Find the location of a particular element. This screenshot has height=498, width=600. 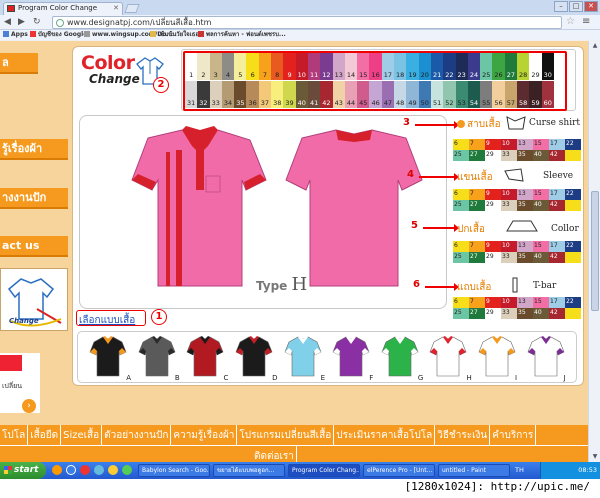

color-swatch: 46 is located at coordinates (375, 94).